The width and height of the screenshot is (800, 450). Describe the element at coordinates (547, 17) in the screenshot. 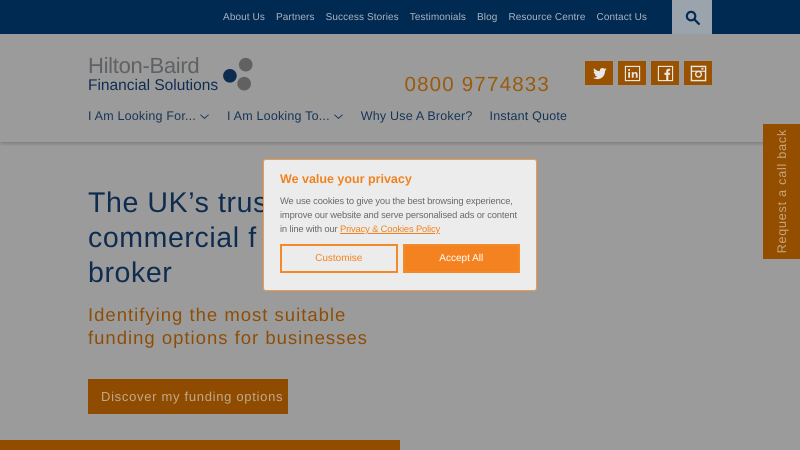

I see `nav-link: Resource Centre` at that location.